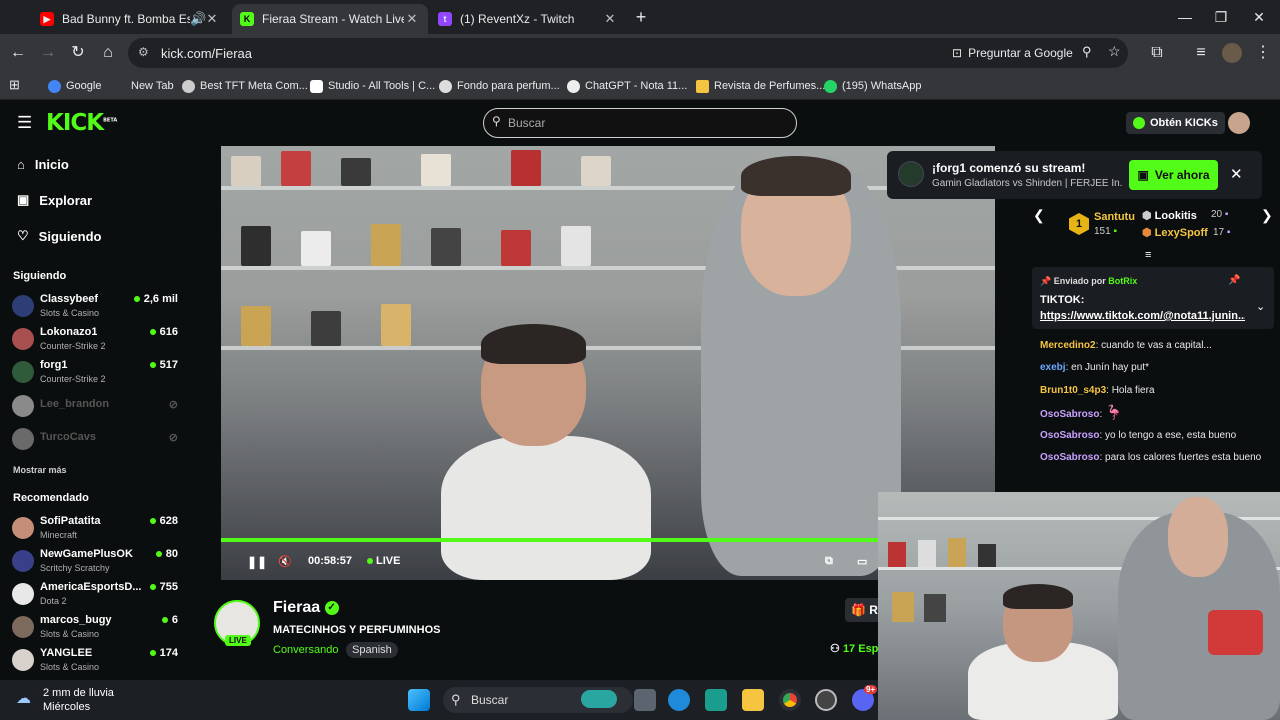 Image resolution: width=1280 pixels, height=720 pixels. Describe the element at coordinates (1012, 53) in the screenshot. I see `ask-google-button: ⊡ Preguntar a Google` at that location.